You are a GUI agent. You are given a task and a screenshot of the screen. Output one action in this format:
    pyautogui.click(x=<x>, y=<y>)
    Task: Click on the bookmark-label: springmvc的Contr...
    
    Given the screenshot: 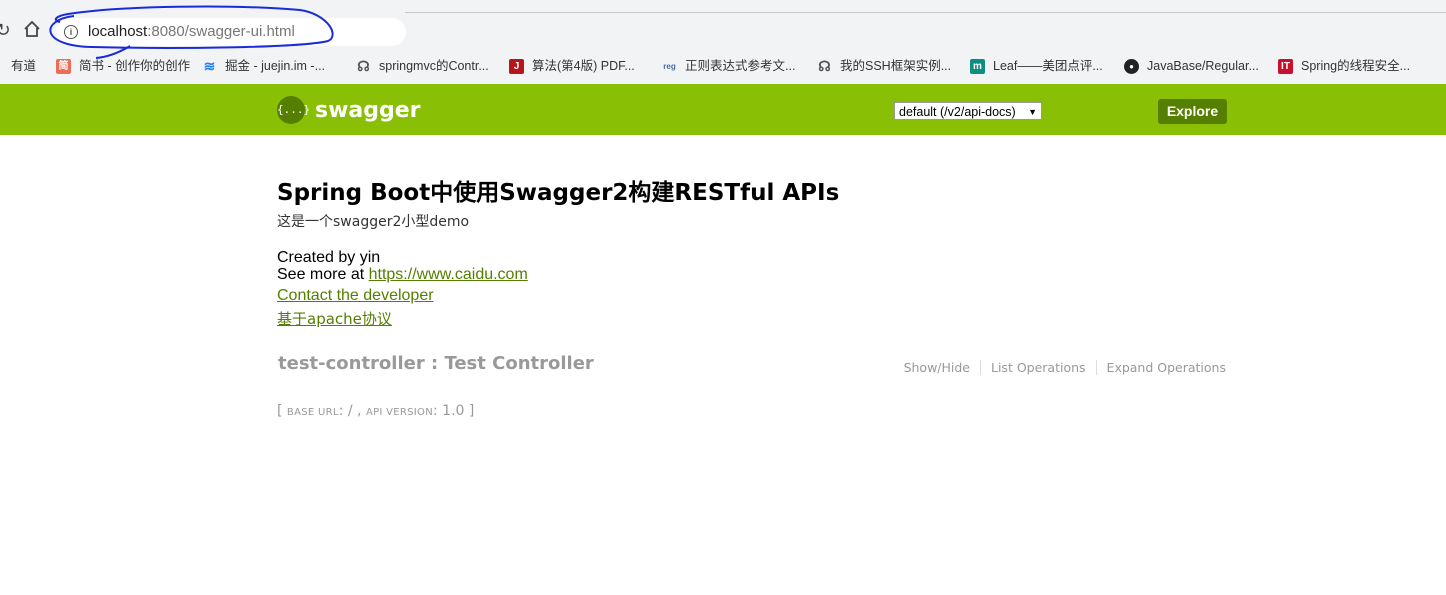 What is the action you would take?
    pyautogui.click(x=434, y=66)
    